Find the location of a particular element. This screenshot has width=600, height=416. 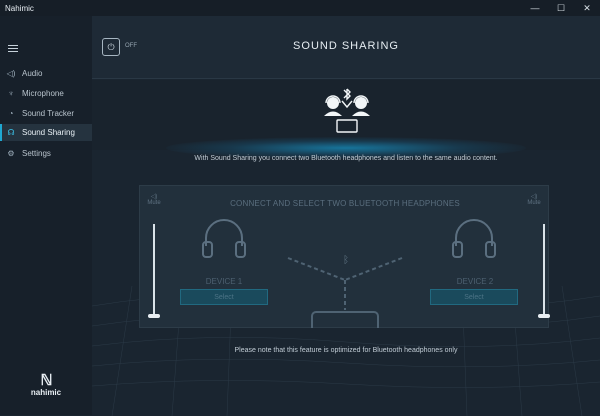

bluetooth-icon: ᛒ is located at coordinates (346, 260).